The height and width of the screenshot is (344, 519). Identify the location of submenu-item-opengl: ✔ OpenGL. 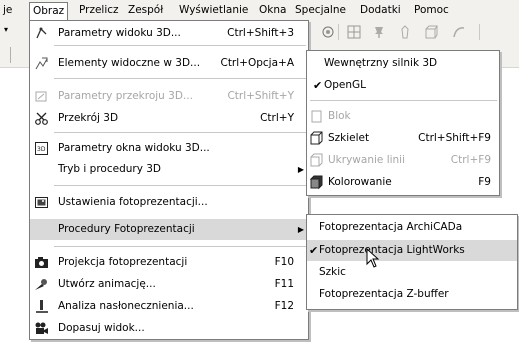
(403, 85).